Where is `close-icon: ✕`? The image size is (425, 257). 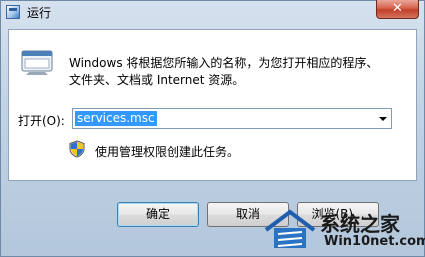 close-icon: ✕ is located at coordinates (397, 8).